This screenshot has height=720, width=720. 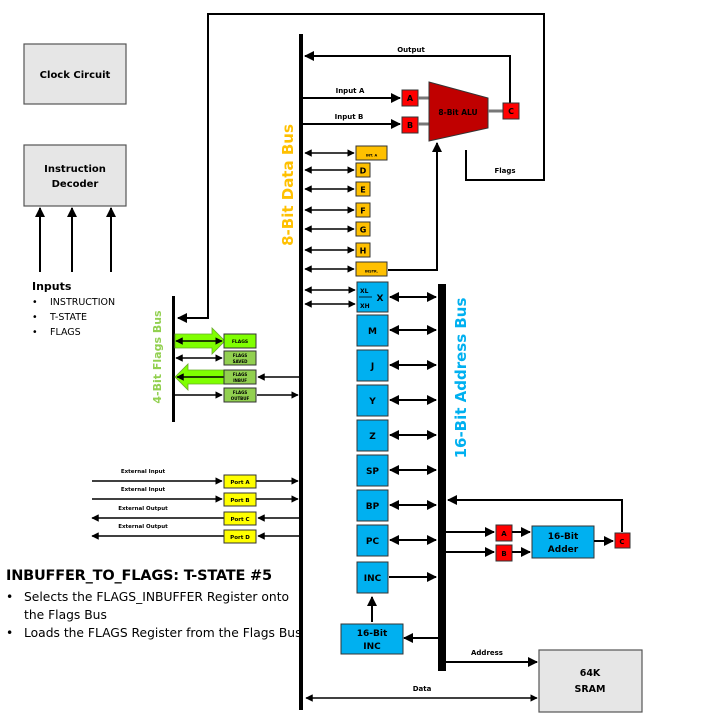 What do you see at coordinates (422, 689) in the screenshot?
I see `data-label: Data` at bounding box center [422, 689].